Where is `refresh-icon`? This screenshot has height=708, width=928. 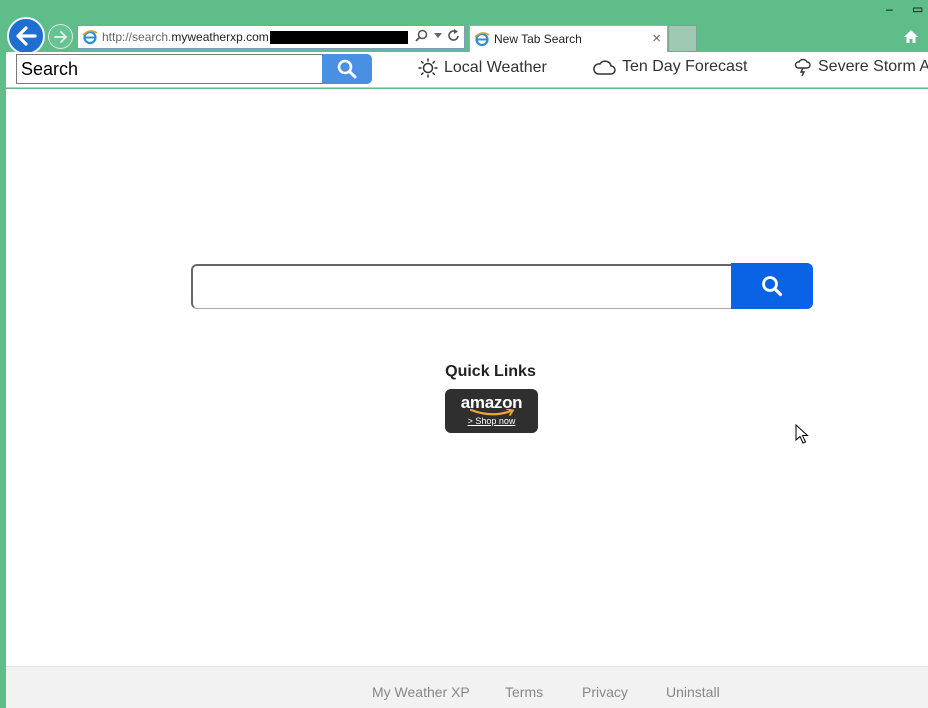 refresh-icon is located at coordinates (454, 35).